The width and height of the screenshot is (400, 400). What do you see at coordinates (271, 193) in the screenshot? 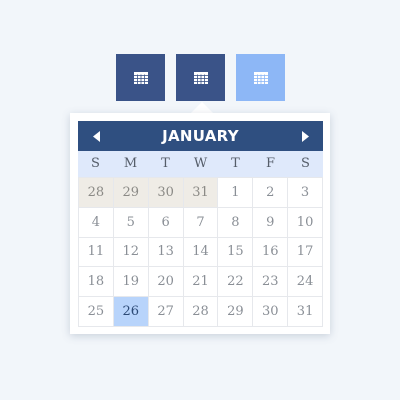
I see `day-cell: 2` at bounding box center [271, 193].